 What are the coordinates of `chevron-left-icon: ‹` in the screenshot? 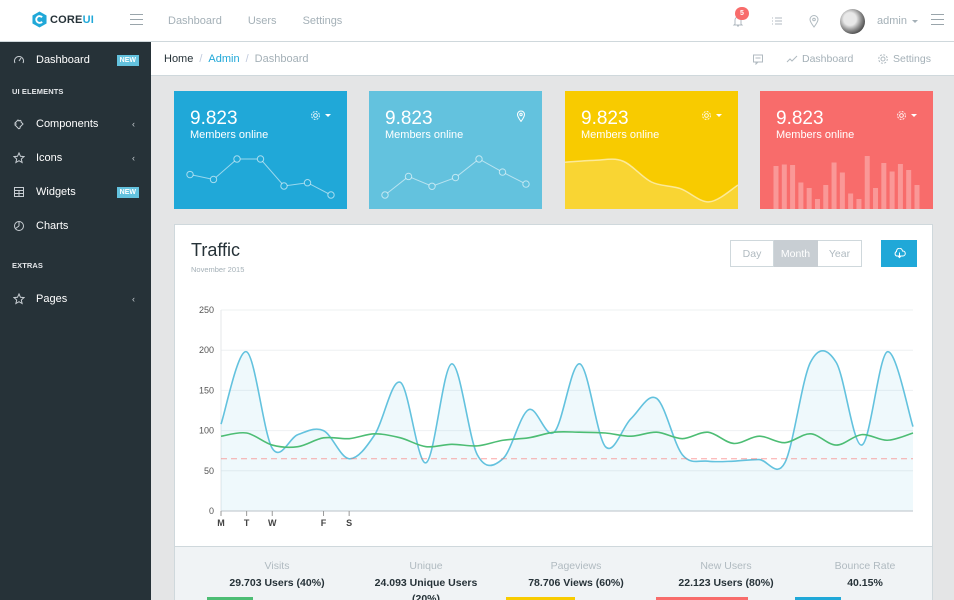 It's located at (133, 158).